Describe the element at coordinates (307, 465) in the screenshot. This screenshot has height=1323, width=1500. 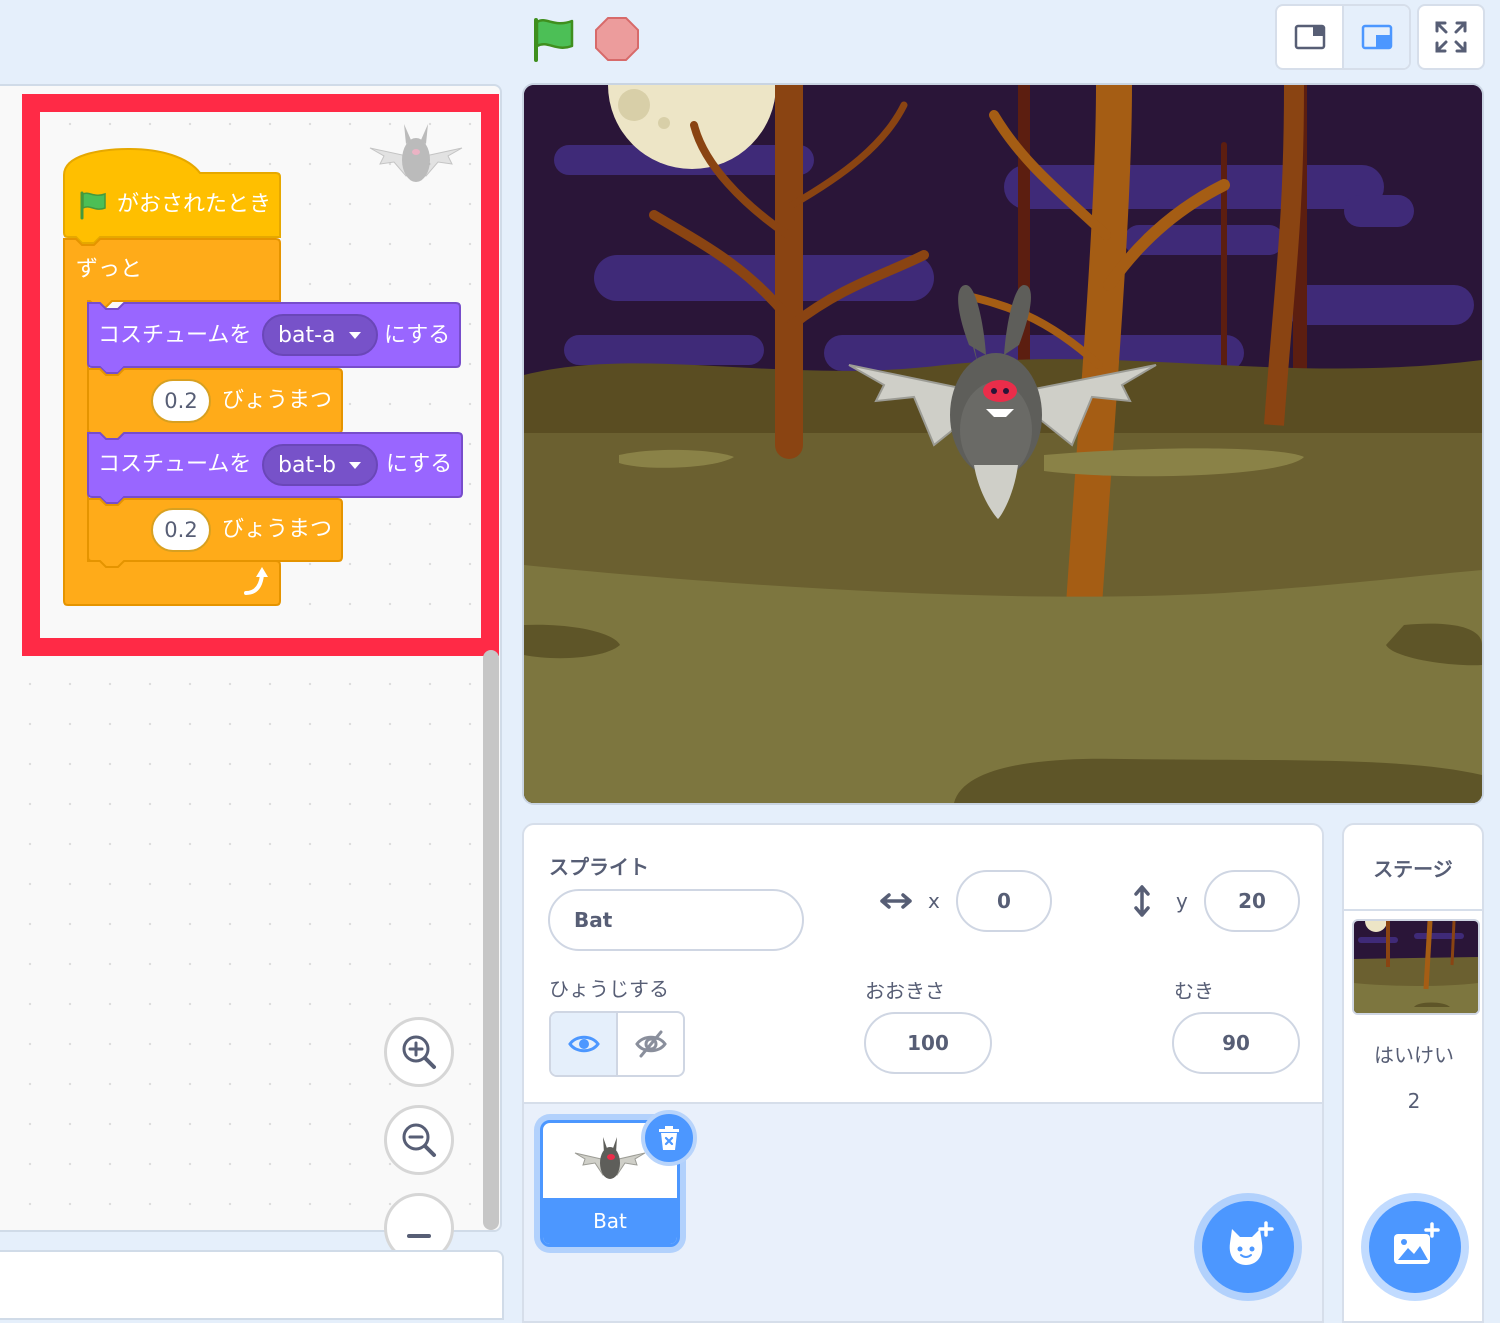
I see `costume-dropdown-2-value: bat-b` at that location.